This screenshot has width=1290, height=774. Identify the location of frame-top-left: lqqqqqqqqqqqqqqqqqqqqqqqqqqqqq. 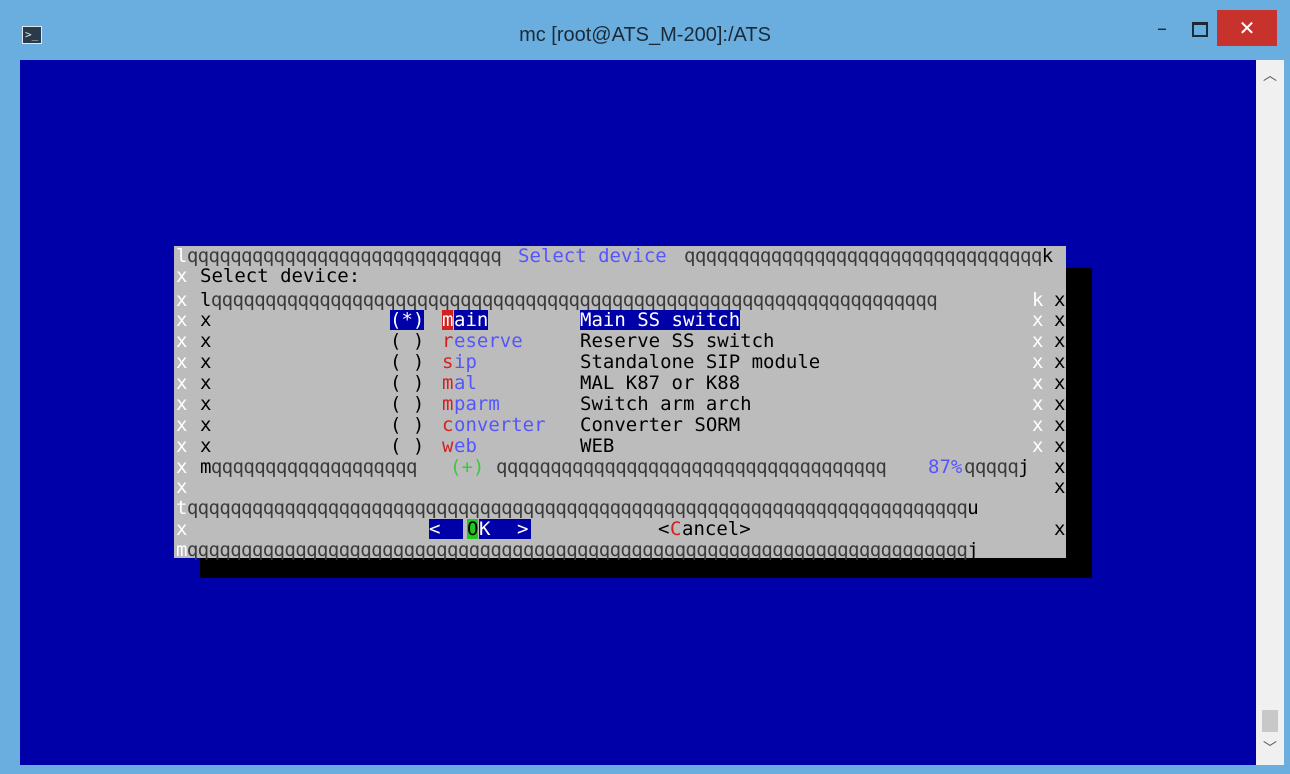
(339, 256).